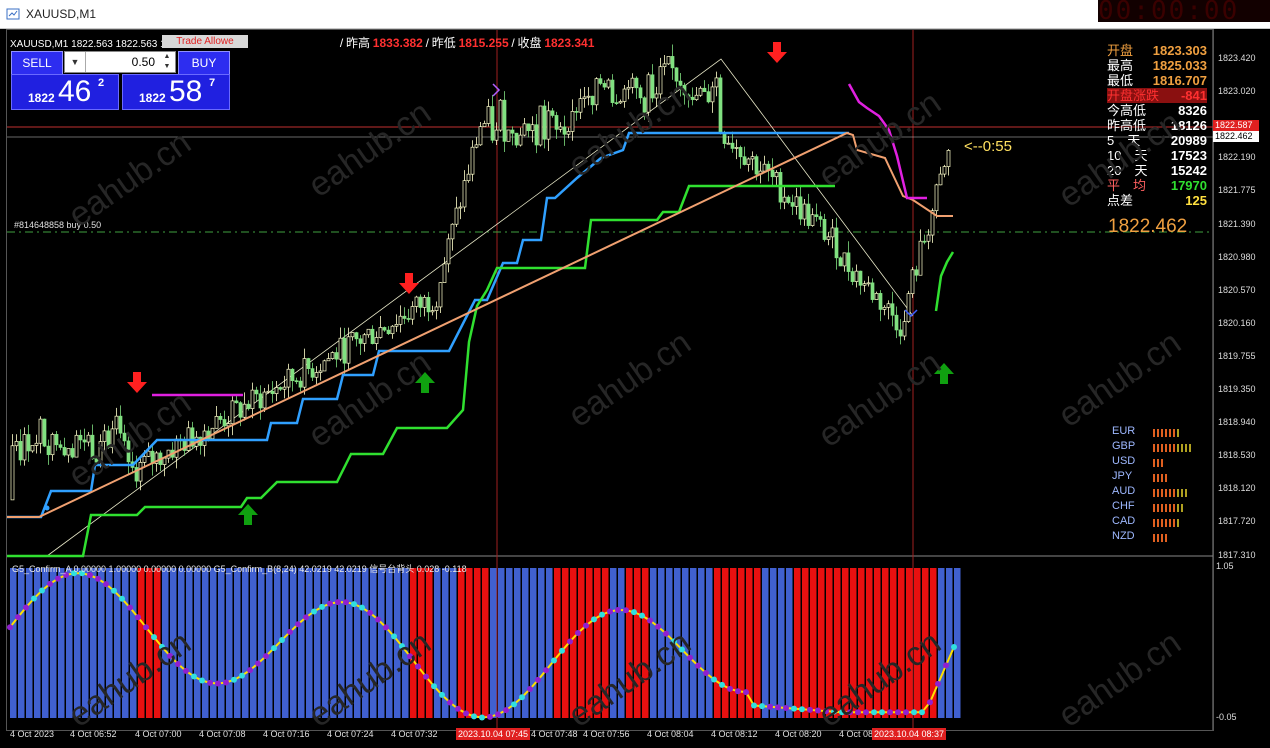 The height and width of the screenshot is (748, 1270). What do you see at coordinates (554, 734) in the screenshot?
I see `time-tick: 4 Oct 07:48` at bounding box center [554, 734].